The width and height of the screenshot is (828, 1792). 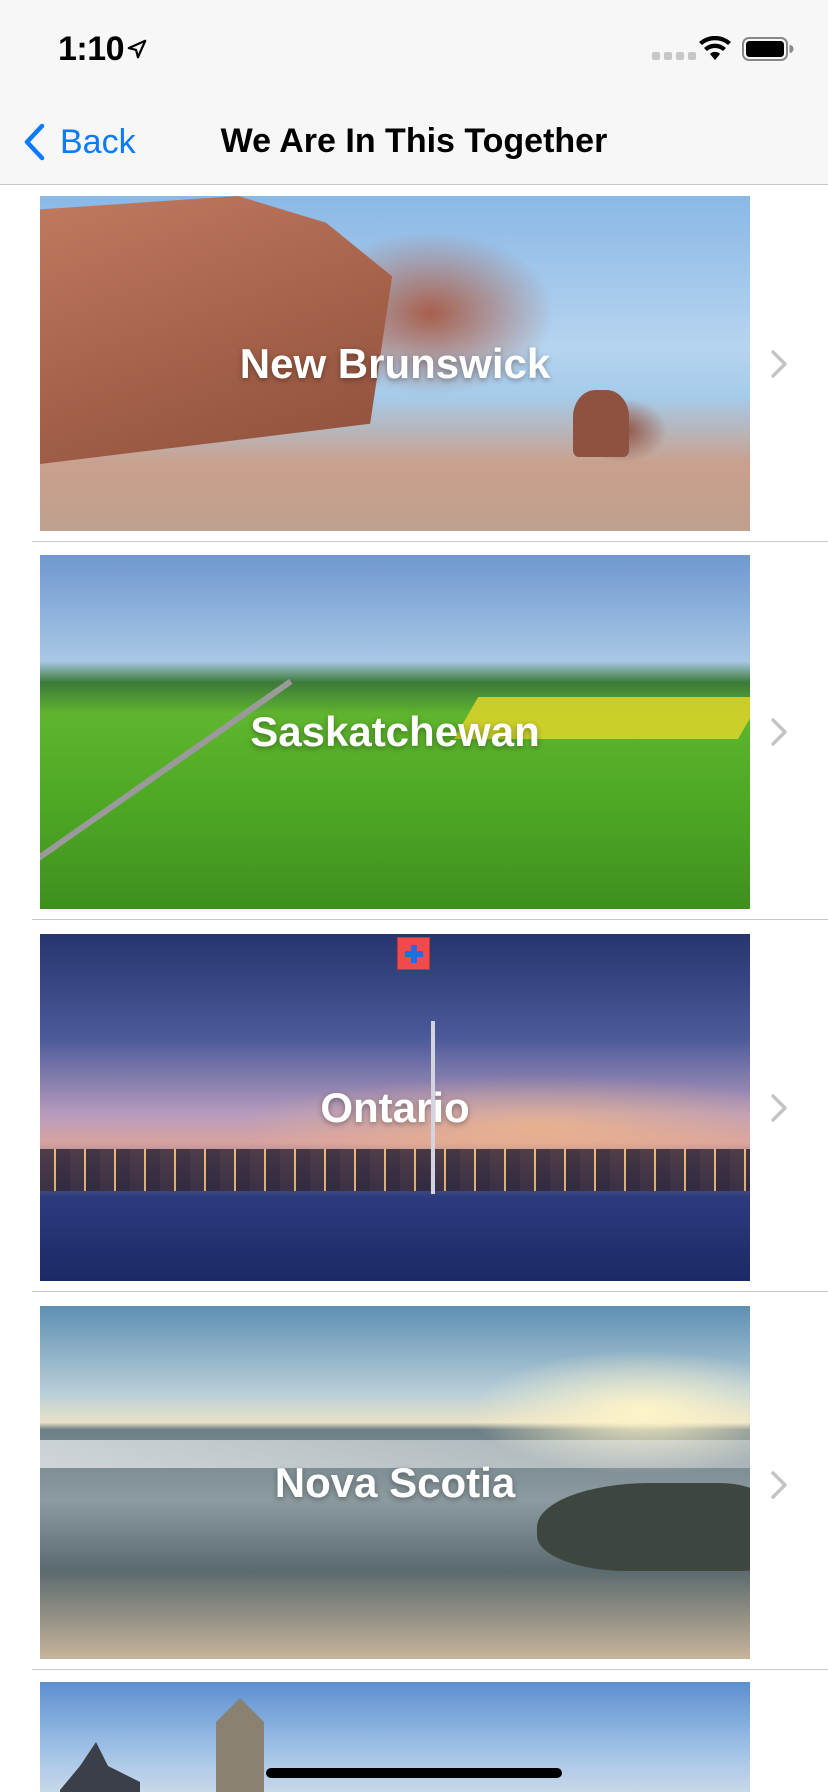 I want to click on signal-icon, so click(x=674, y=56).